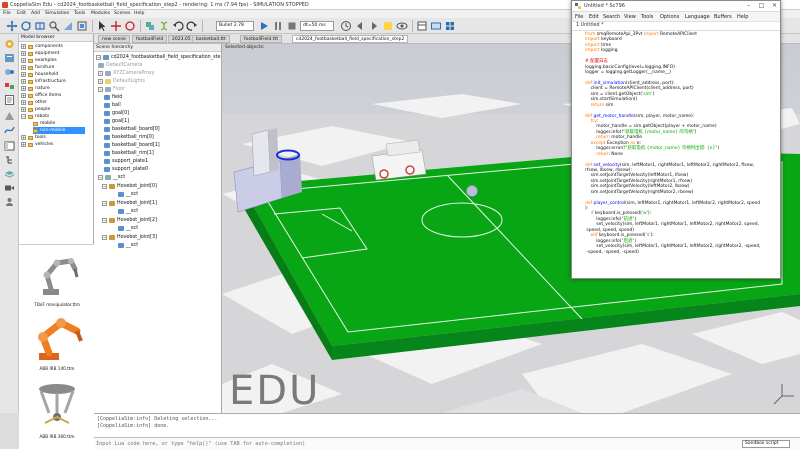 The image size is (800, 449). Describe the element at coordinates (37, 67) in the screenshot. I see `folder-furniture: + furniture` at that location.